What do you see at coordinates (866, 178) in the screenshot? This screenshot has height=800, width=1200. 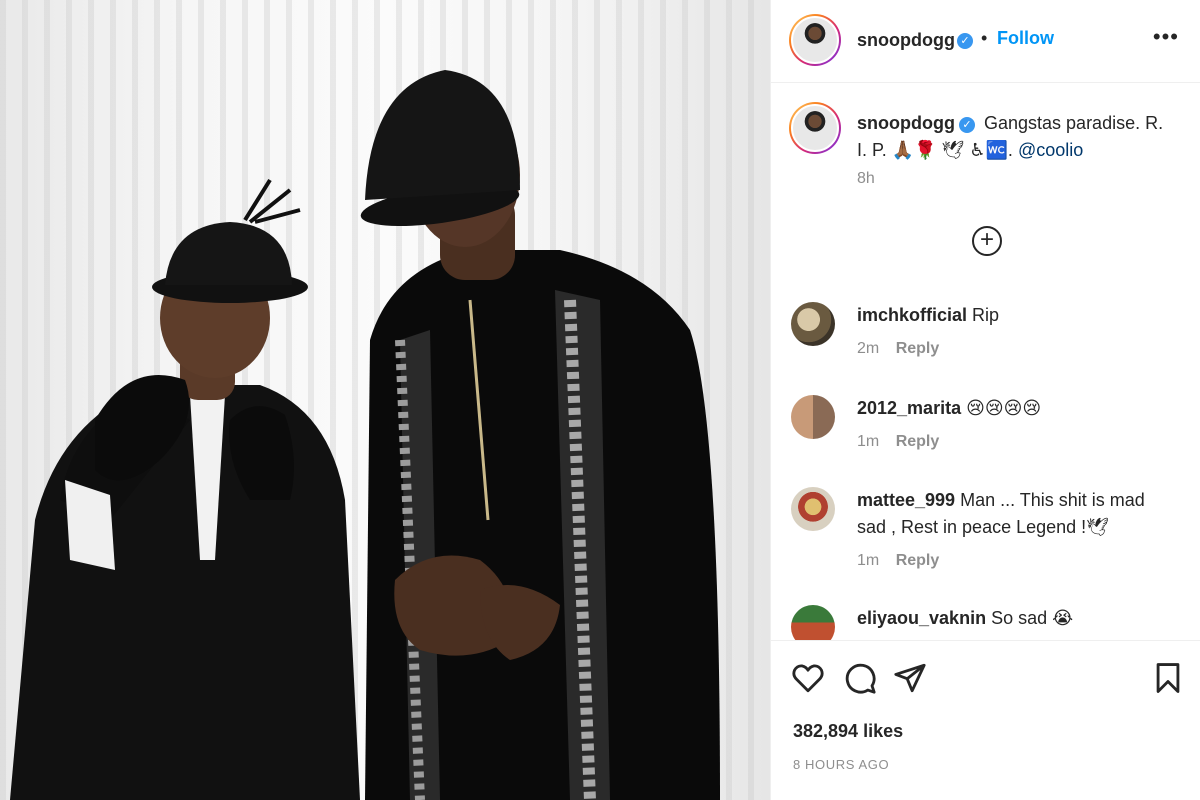 I see `caption-timestamp: 8h` at bounding box center [866, 178].